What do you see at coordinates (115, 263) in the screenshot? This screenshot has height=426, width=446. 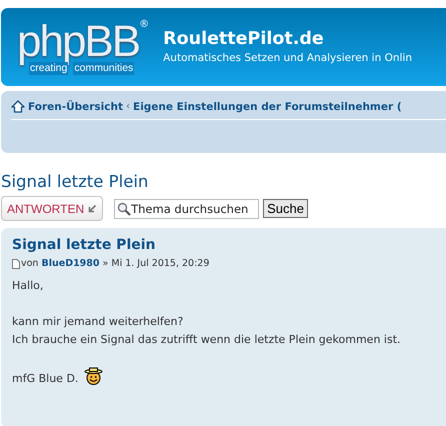 I see `post-byline: von BlueD1980 » Mi 1. Jul 2015, 20:29` at bounding box center [115, 263].